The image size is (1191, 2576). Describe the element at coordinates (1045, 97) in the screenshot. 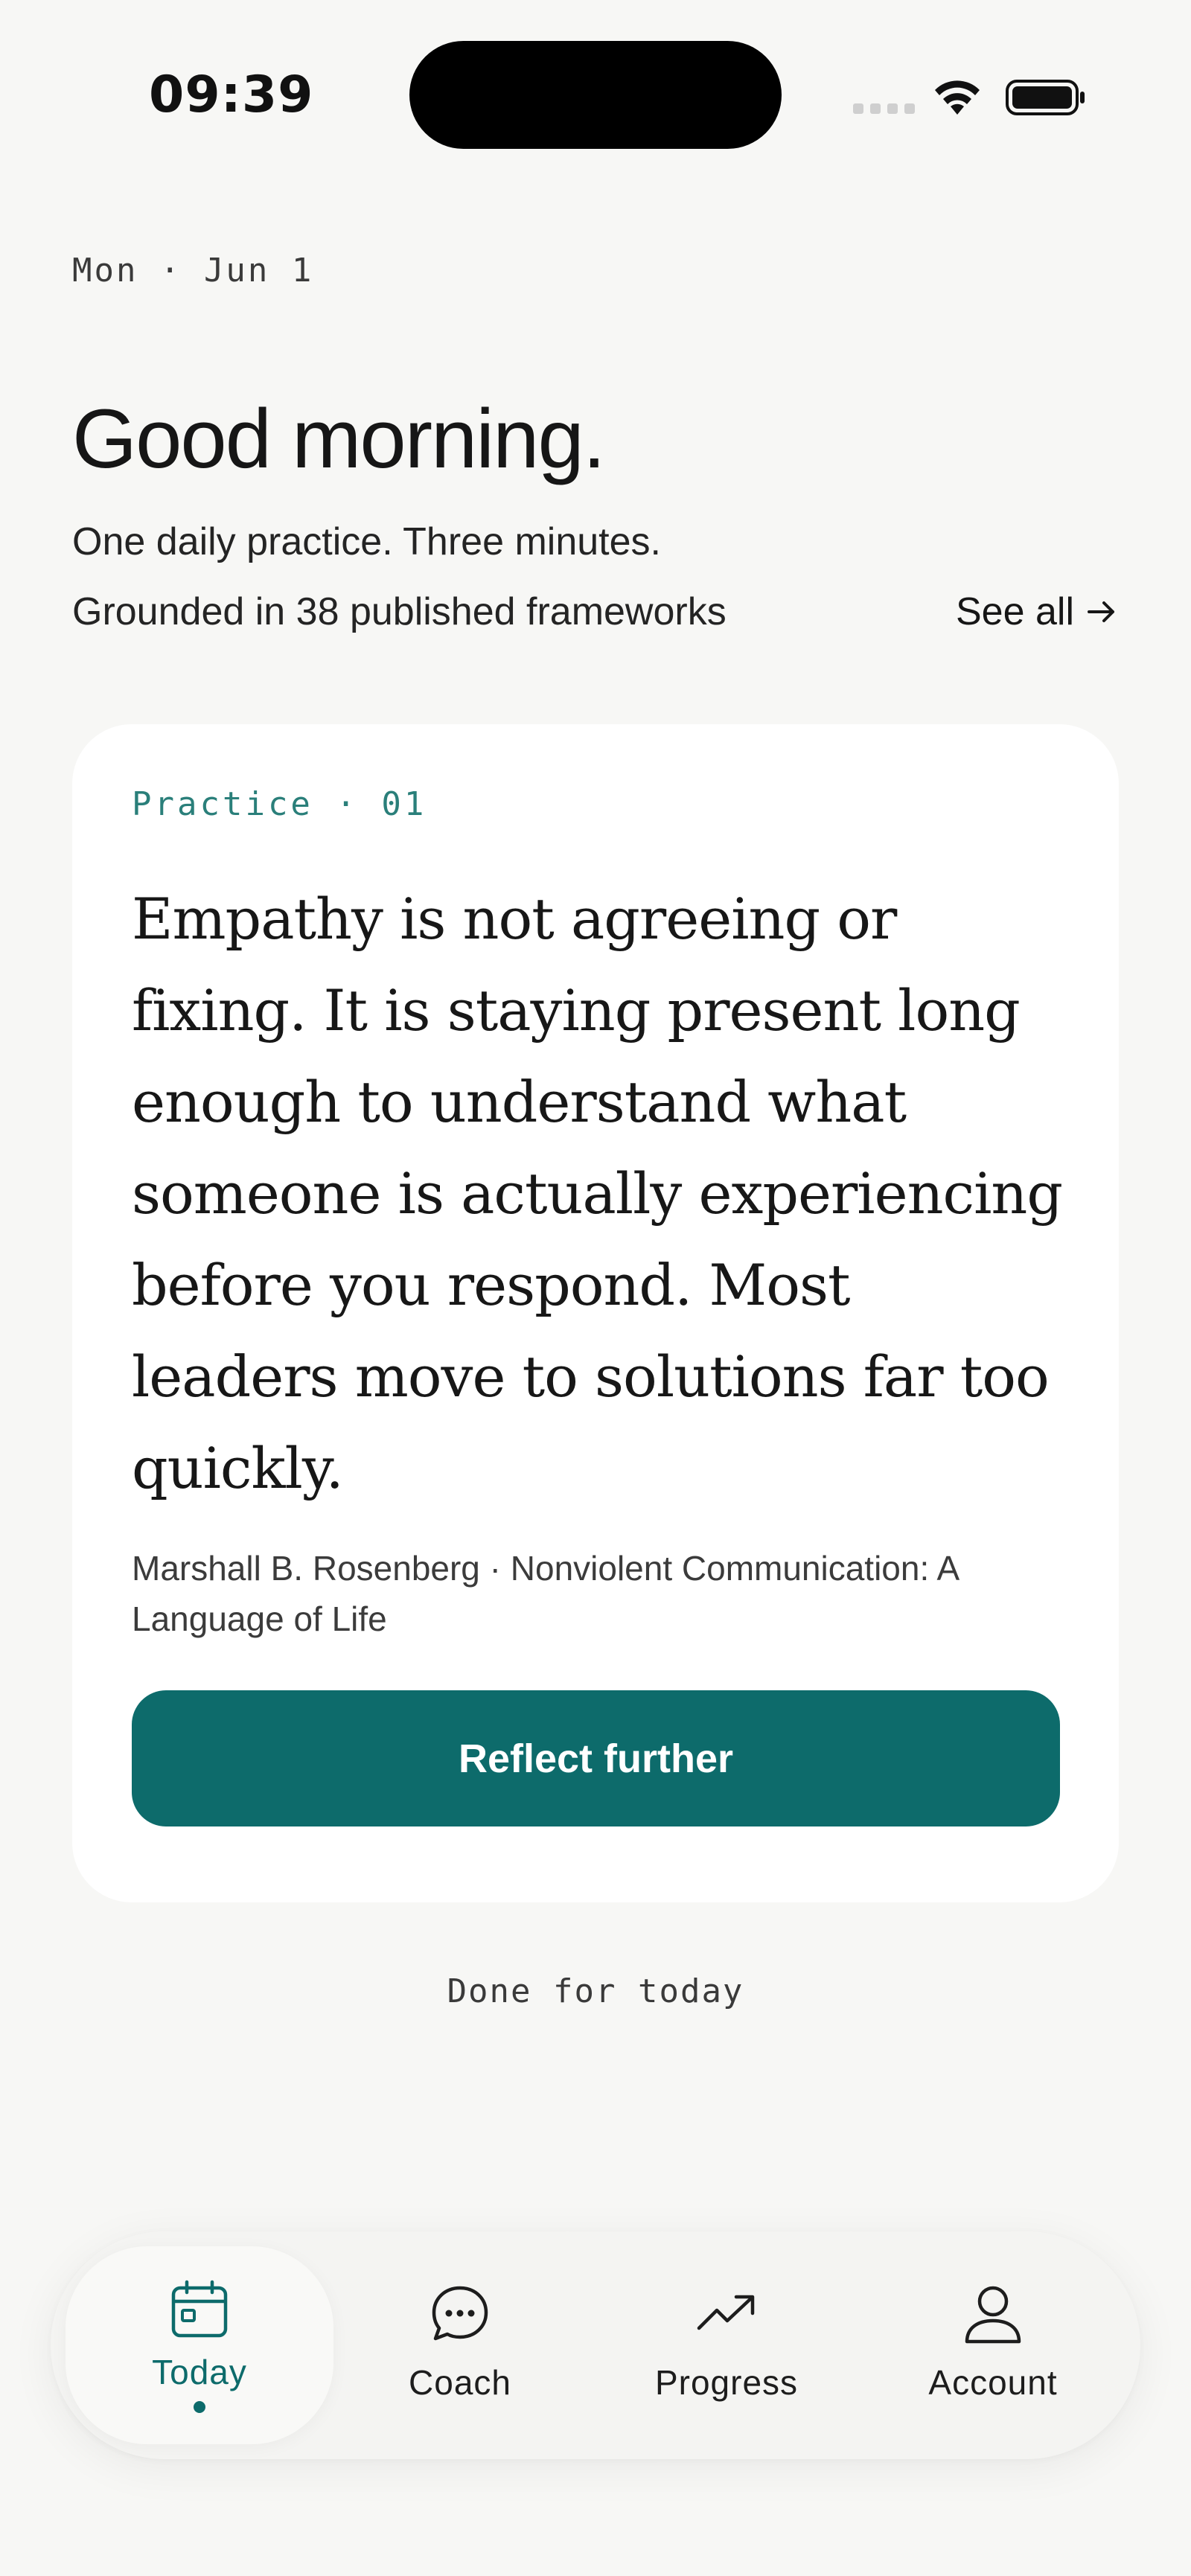

I see `battery-icon` at that location.